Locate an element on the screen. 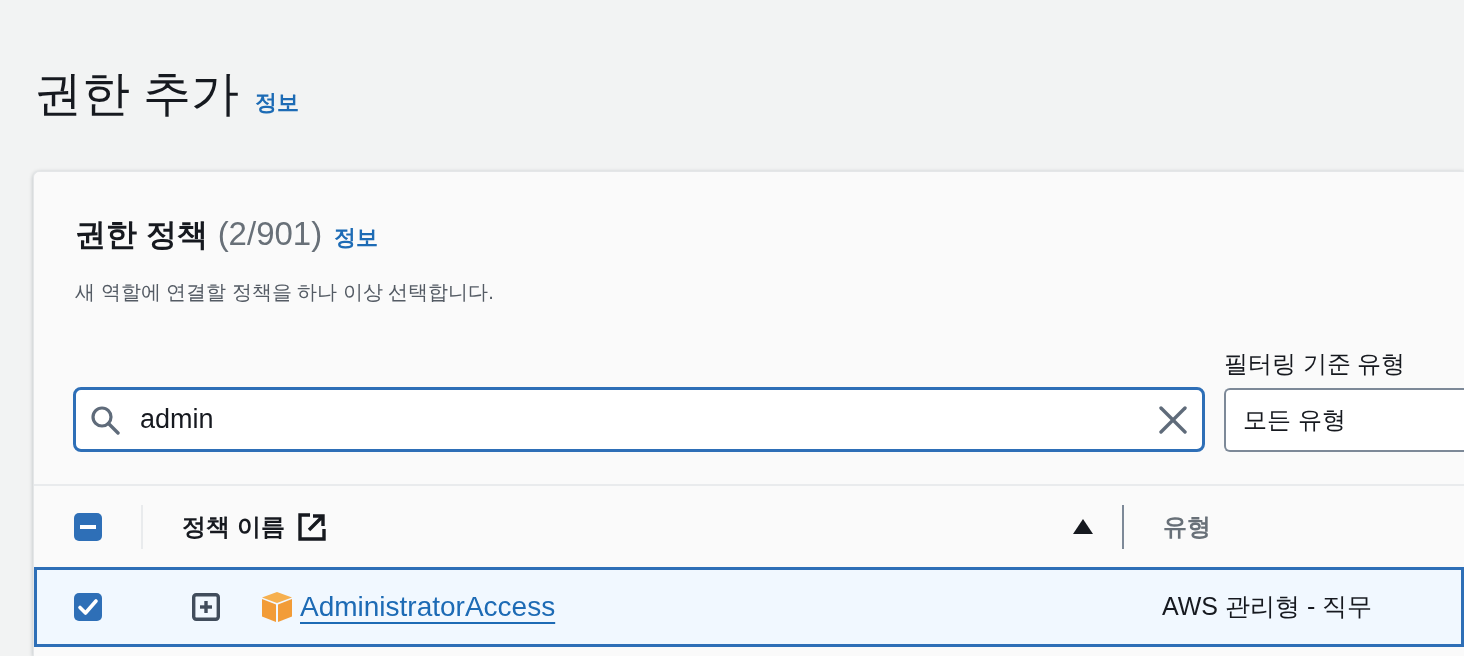 This screenshot has width=1464, height=656. table-row: AdministratorAccess AWS 관리형 - 직무 is located at coordinates (749, 607).